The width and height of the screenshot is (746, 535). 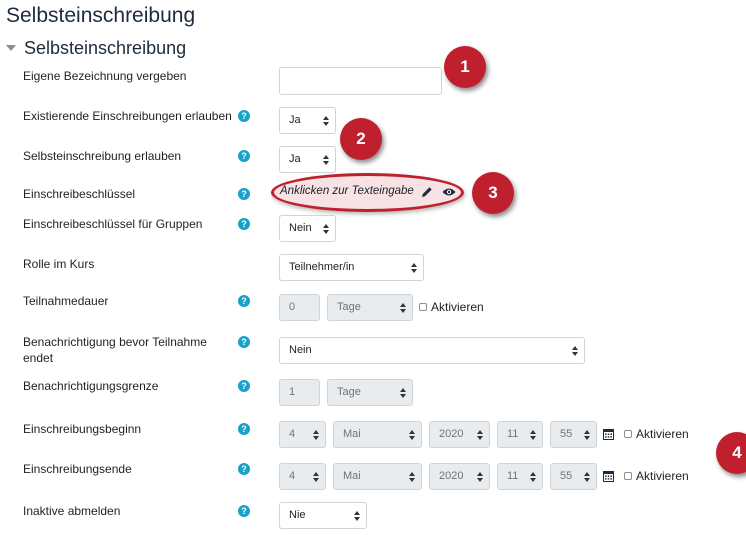 I want to click on page-title: Selbsteinschreibung, so click(x=101, y=15).